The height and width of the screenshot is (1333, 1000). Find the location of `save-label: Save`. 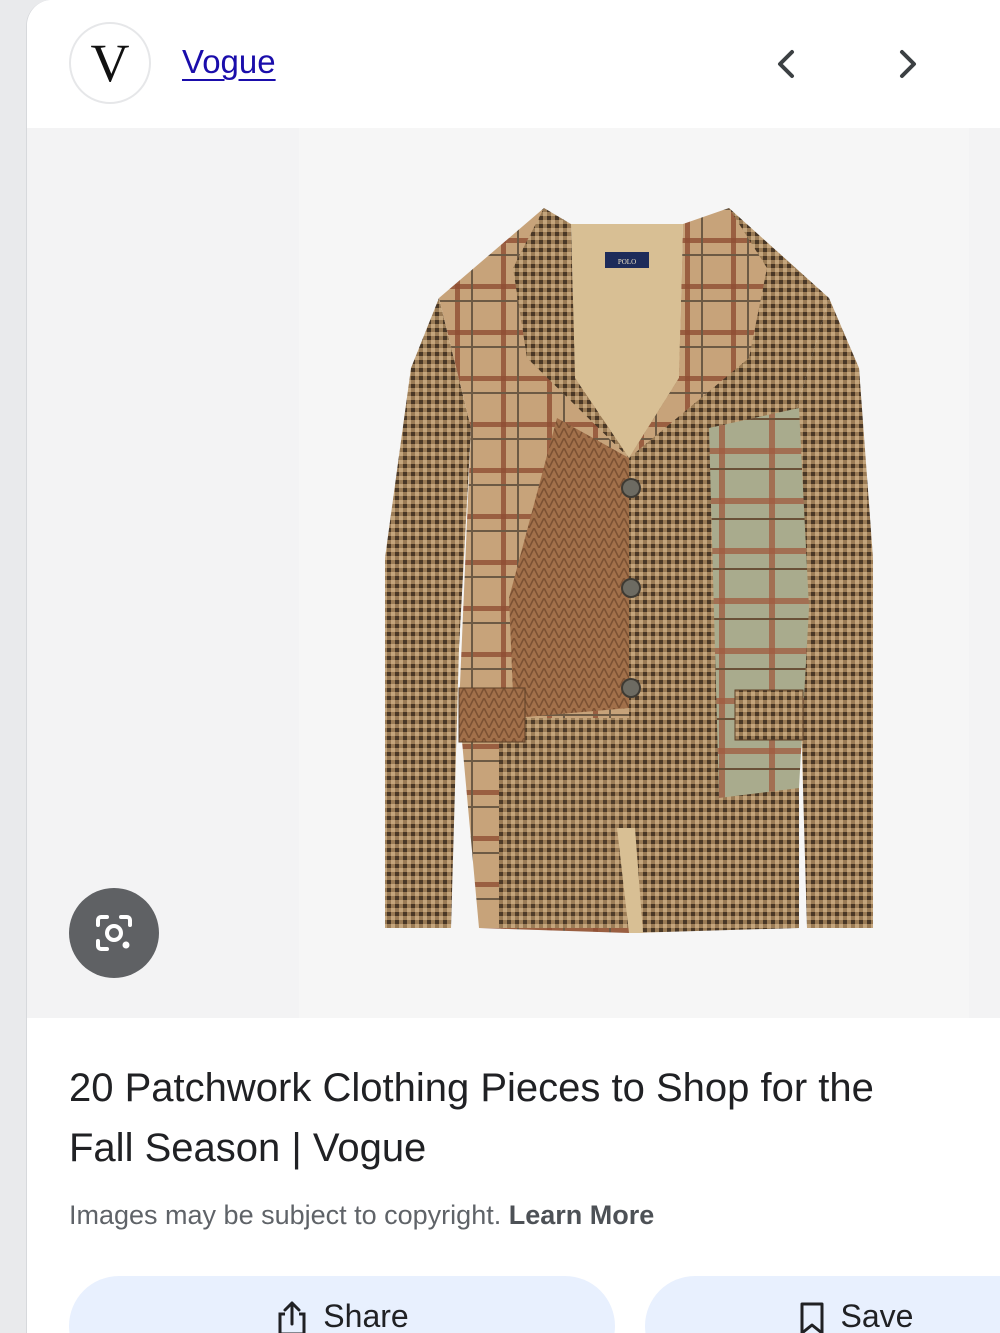

save-label: Save is located at coordinates (877, 1315).